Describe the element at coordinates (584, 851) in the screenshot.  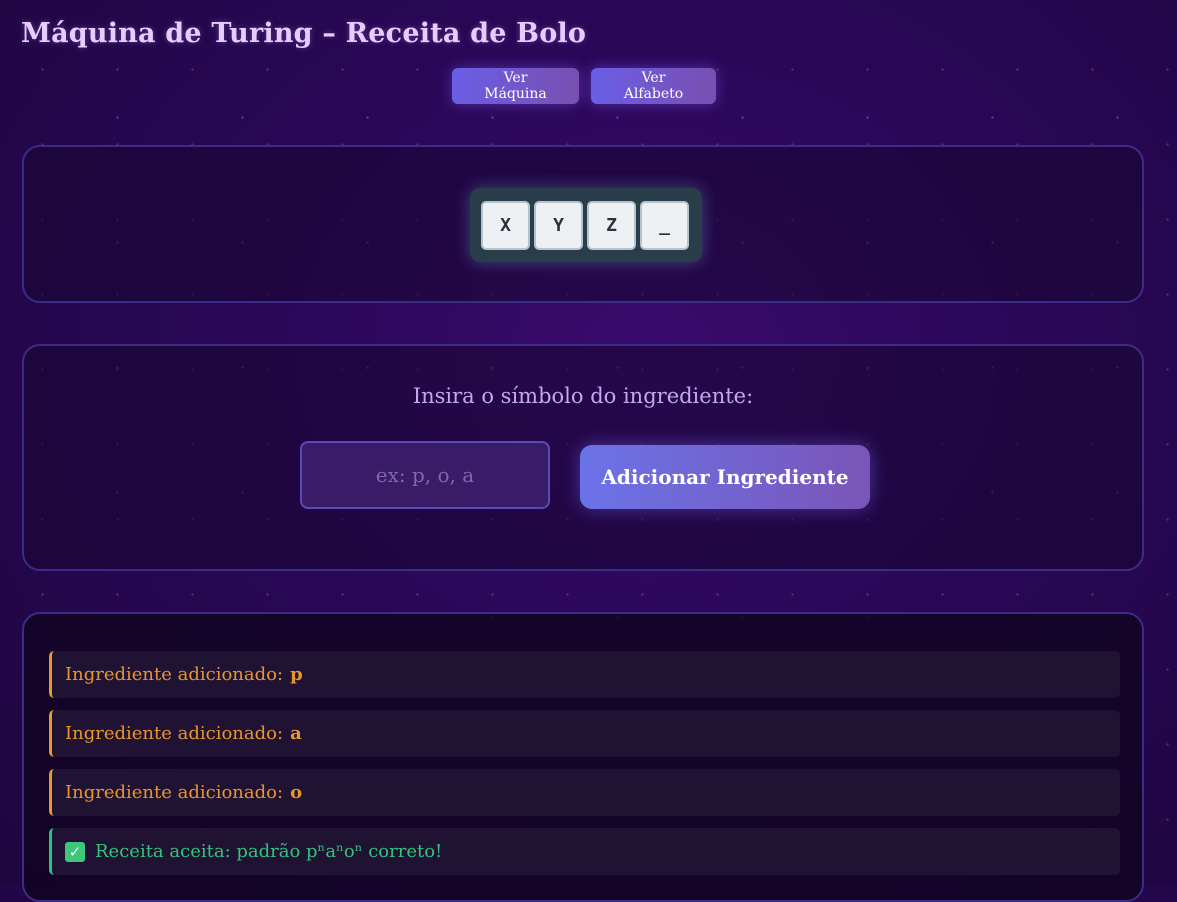
I see `log-result: ✓ Receita aceita: padrão pⁿaⁿoⁿ correto!` at that location.